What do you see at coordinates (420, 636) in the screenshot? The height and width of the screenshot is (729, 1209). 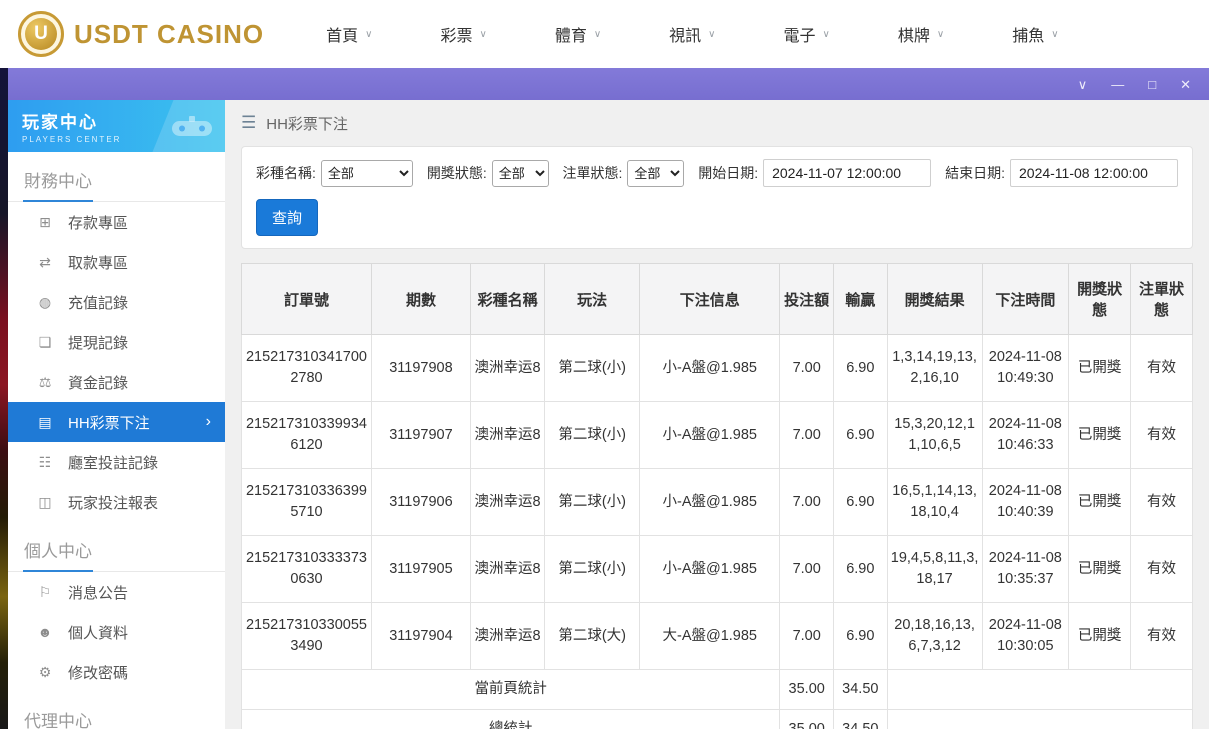 I see `table-cell: 31197904` at bounding box center [420, 636].